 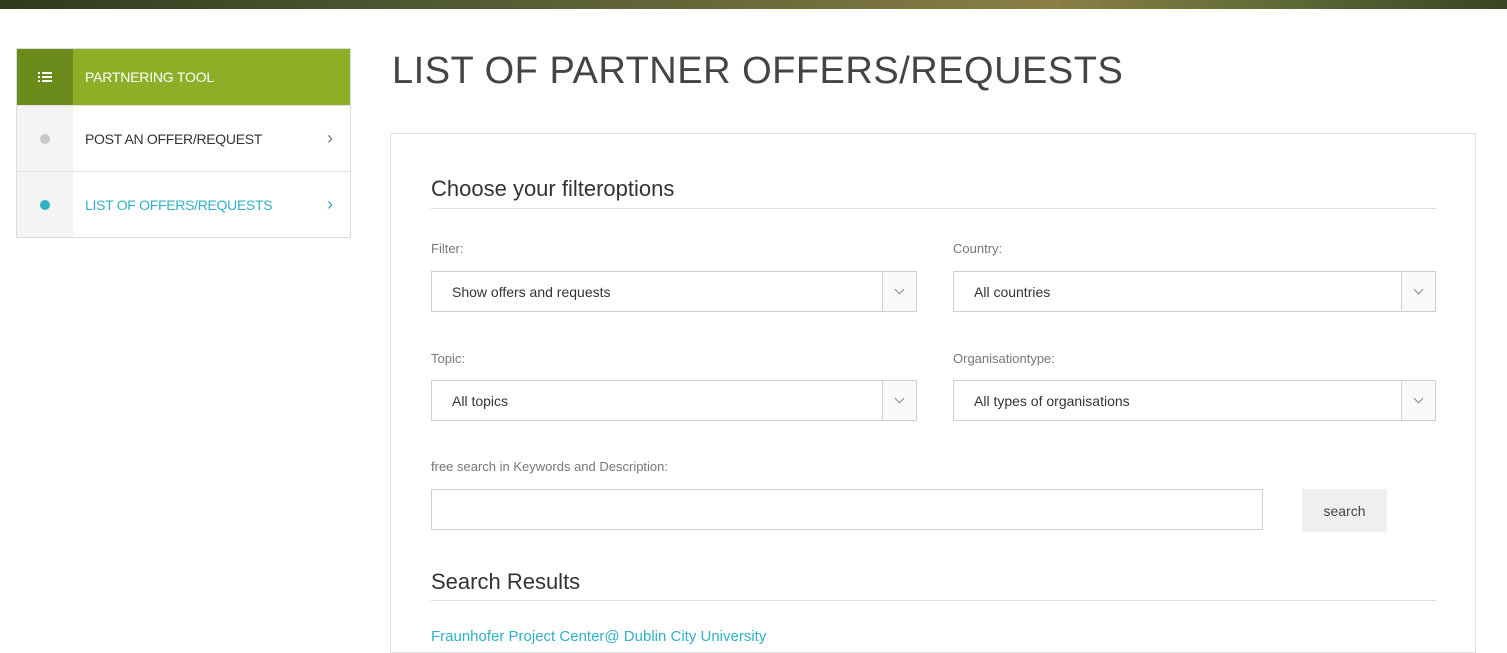 I want to click on sidebar-item-list-offers: LIST OF OFFERS/REQUESTS ›, so click(x=183, y=204).